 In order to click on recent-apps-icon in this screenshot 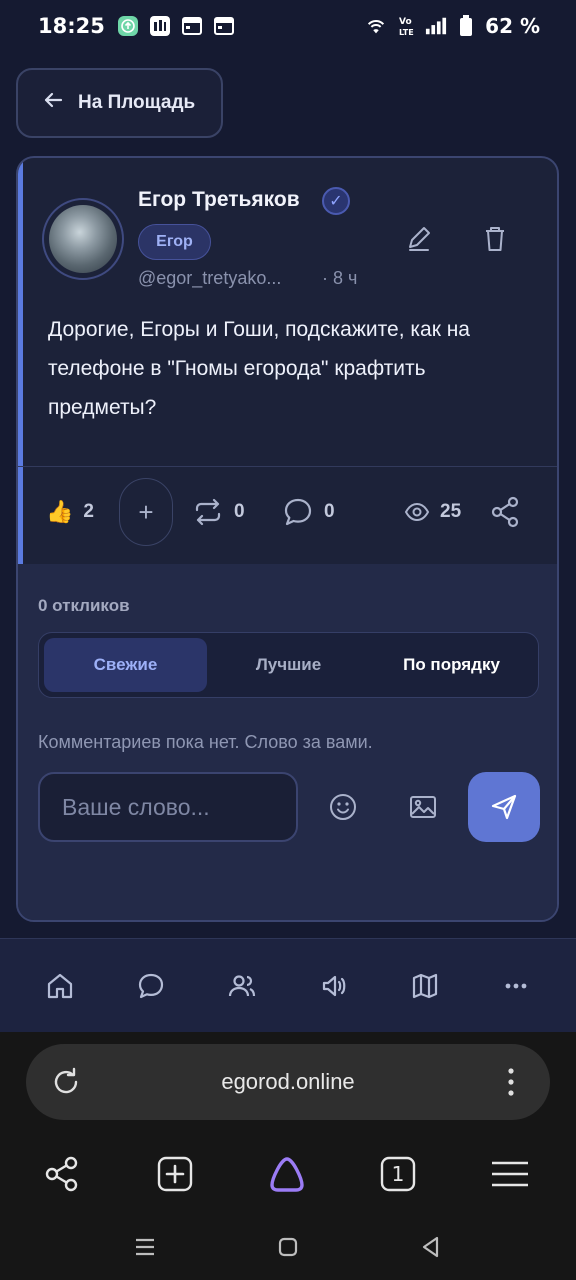, I will do `click(145, 1247)`.